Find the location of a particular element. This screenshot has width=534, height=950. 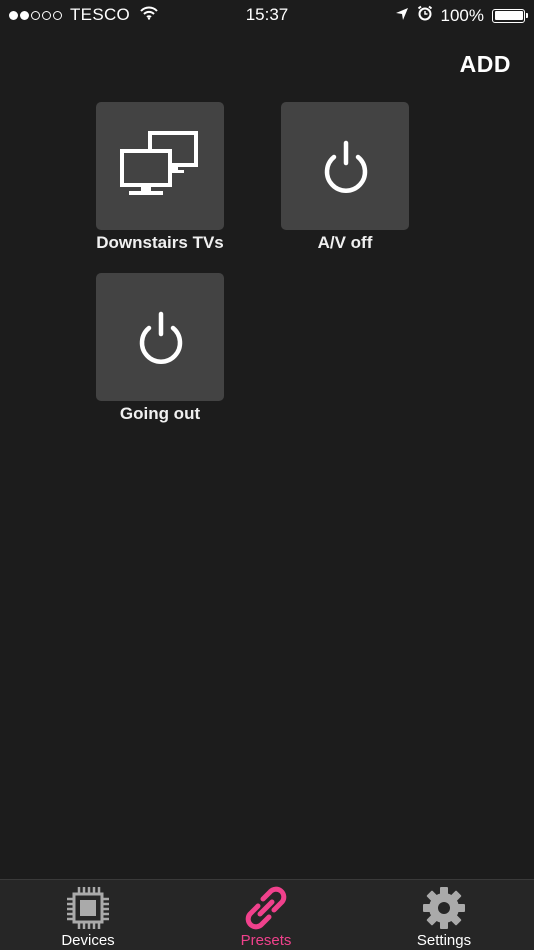

battery-fill is located at coordinates (508, 15).